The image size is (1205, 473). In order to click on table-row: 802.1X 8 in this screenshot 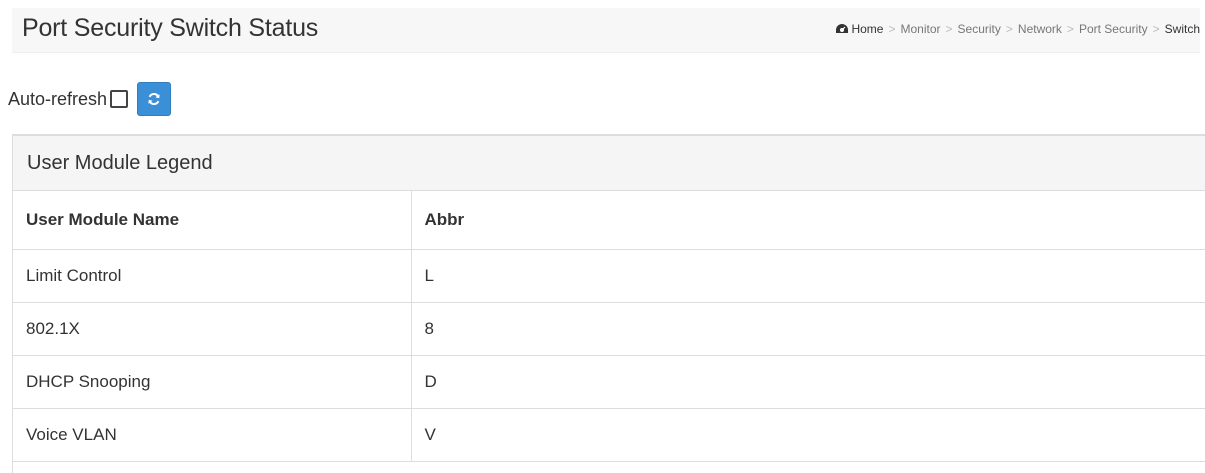, I will do `click(609, 329)`.